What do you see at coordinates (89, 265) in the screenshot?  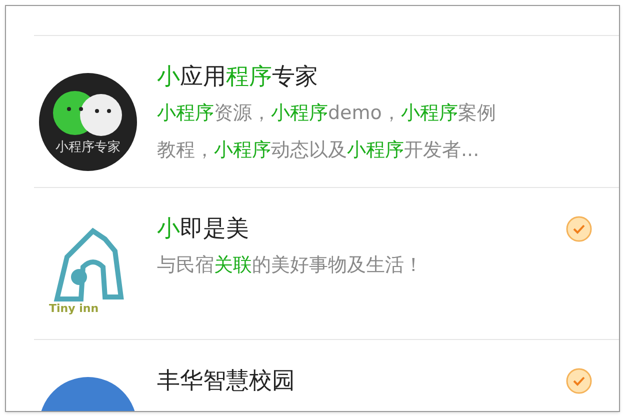 I see `house-logo-icon` at bounding box center [89, 265].